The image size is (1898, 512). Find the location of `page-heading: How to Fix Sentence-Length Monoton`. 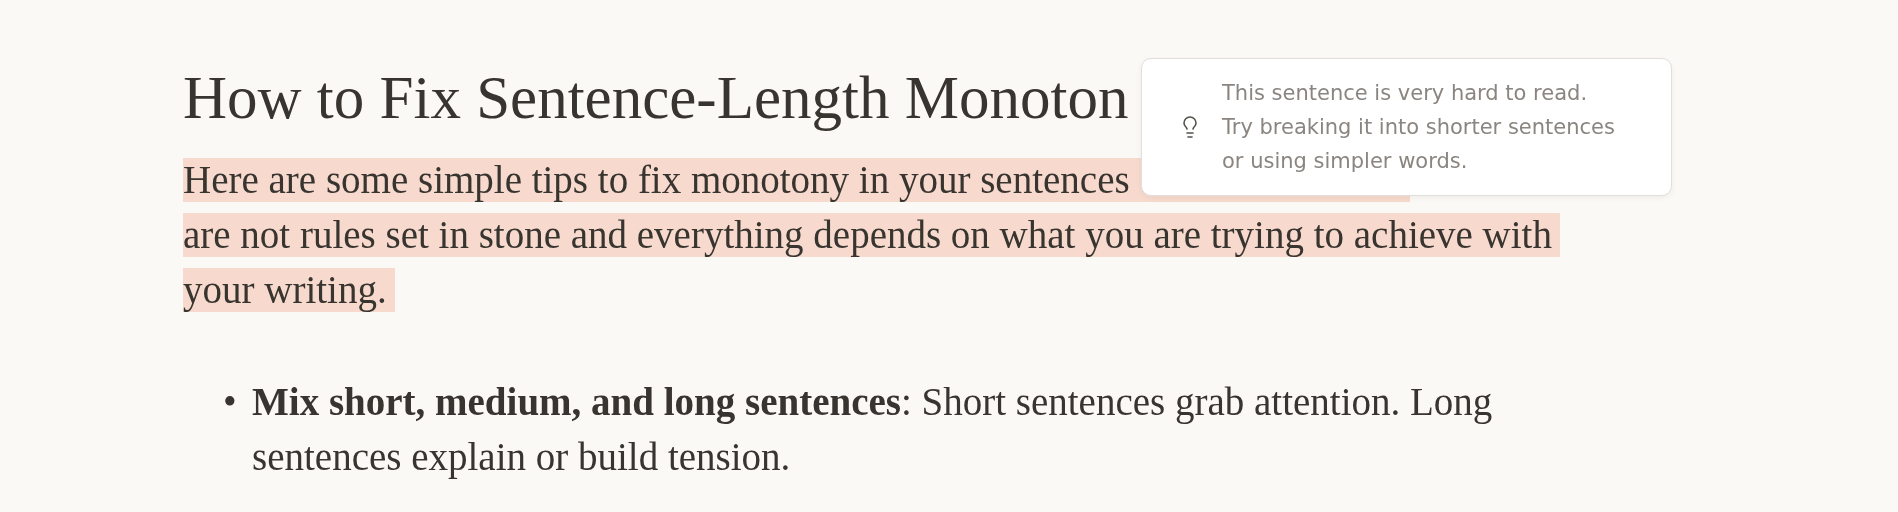

page-heading: How to Fix Sentence-Length Monoton is located at coordinates (656, 98).